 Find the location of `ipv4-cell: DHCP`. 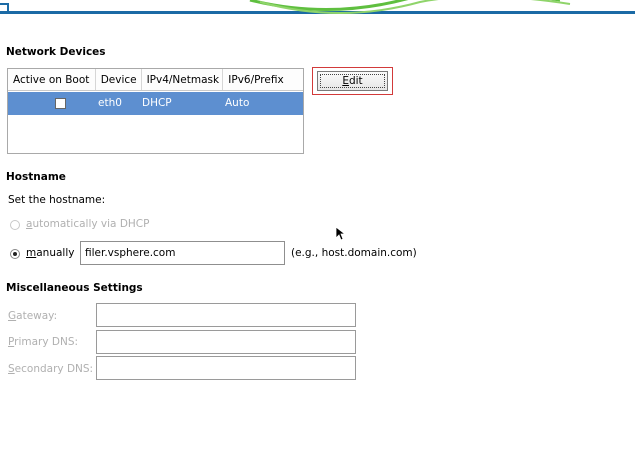

ipv4-cell: DHCP is located at coordinates (157, 103).